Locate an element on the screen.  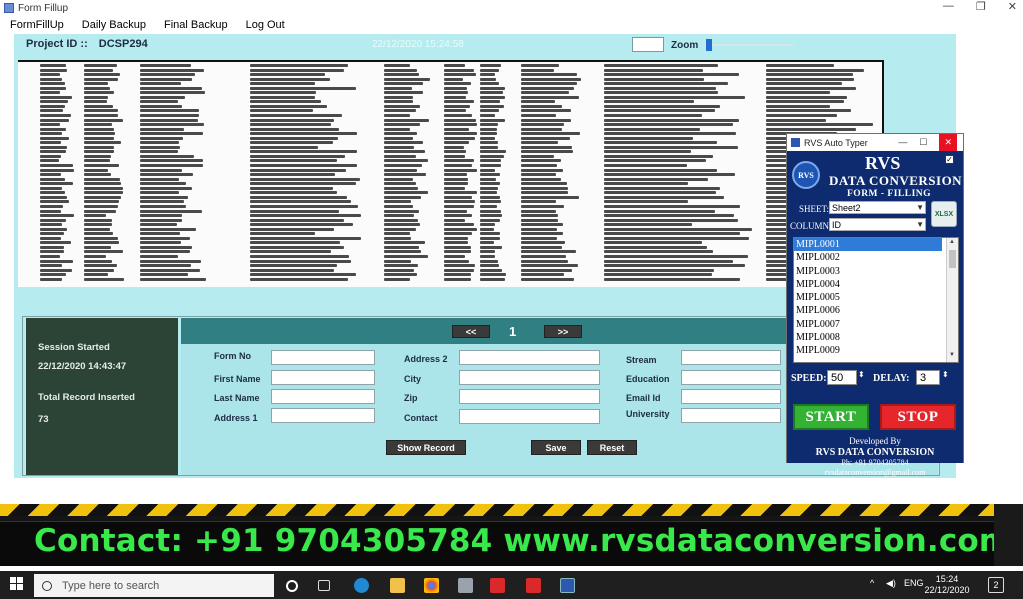
excel-file-icon: XLSX is located at coordinates (944, 214).